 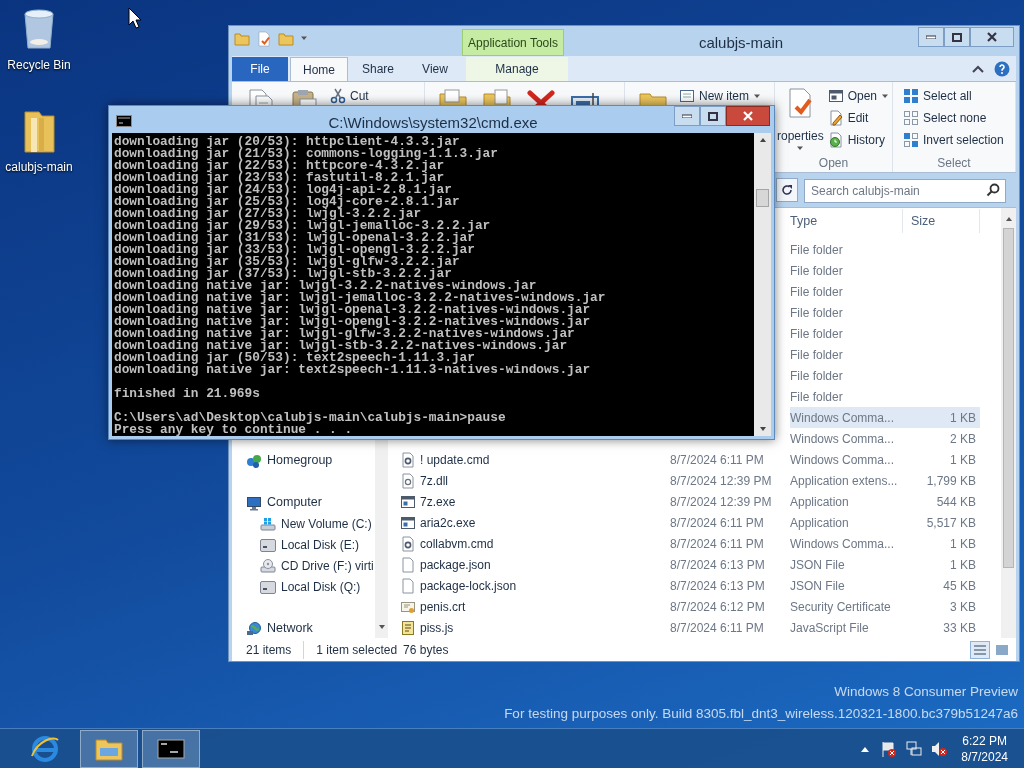 What do you see at coordinates (242, 39) in the screenshot?
I see `folder-icon` at bounding box center [242, 39].